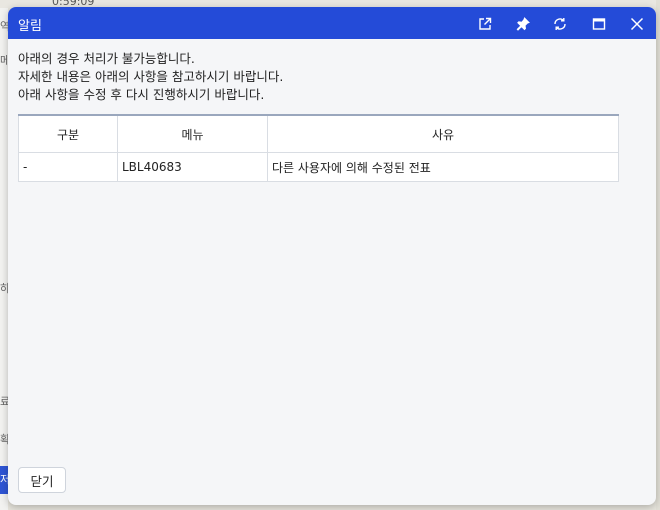 This screenshot has width=660, height=510. I want to click on error-table: 구분 메뉴 사유 - LBL40683 다른 사용자에 의해 수정된 전표, so click(318, 148).